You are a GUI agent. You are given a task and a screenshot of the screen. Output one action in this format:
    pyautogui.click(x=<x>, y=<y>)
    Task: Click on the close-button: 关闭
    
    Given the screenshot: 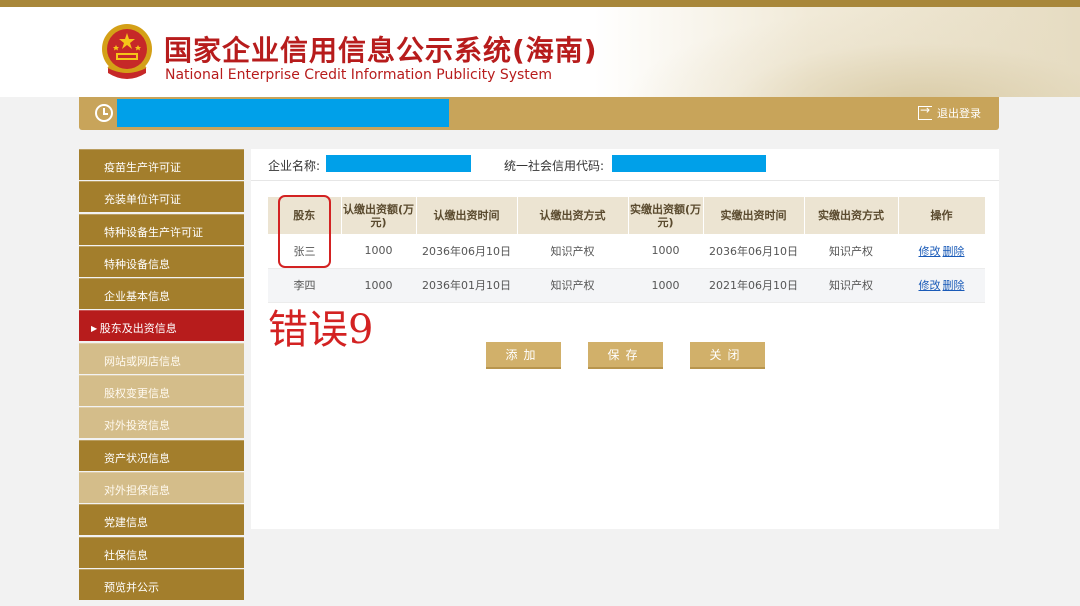 What is the action you would take?
    pyautogui.click(x=727, y=355)
    